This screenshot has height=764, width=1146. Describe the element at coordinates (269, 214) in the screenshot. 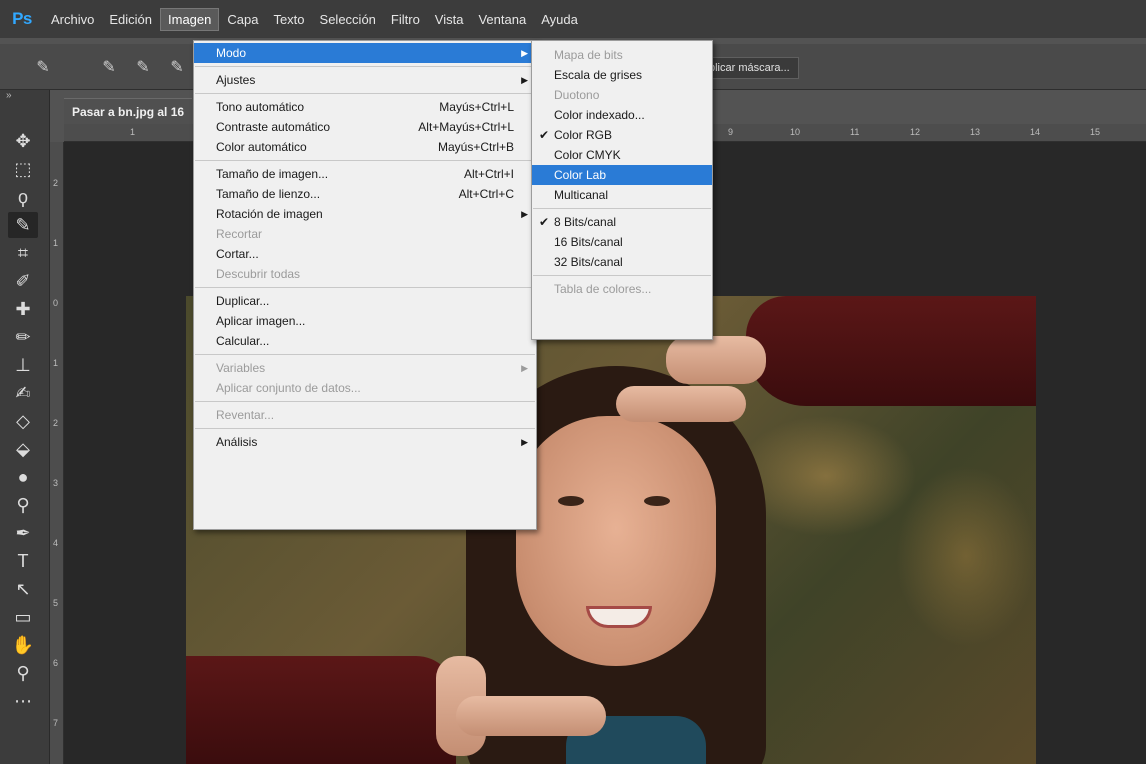

I see `menu-item-label: Rotación de imagen` at that location.